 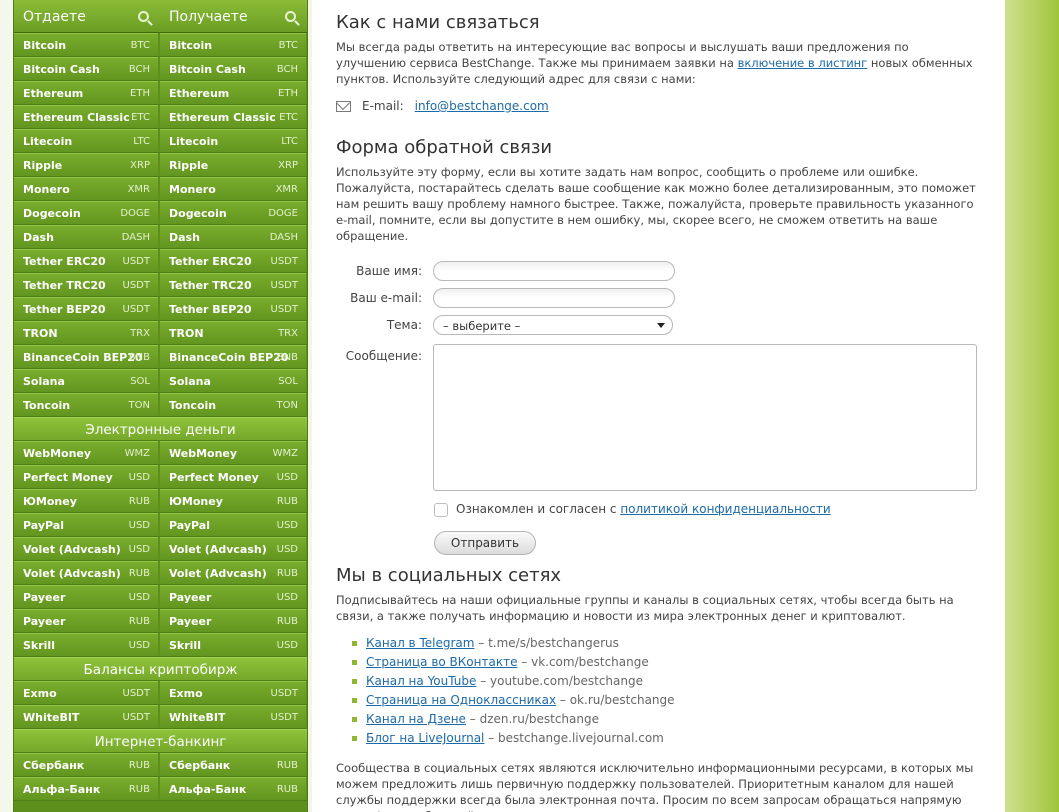 What do you see at coordinates (233, 380) in the screenshot?
I see `get-currency-item: Solana SOL` at bounding box center [233, 380].